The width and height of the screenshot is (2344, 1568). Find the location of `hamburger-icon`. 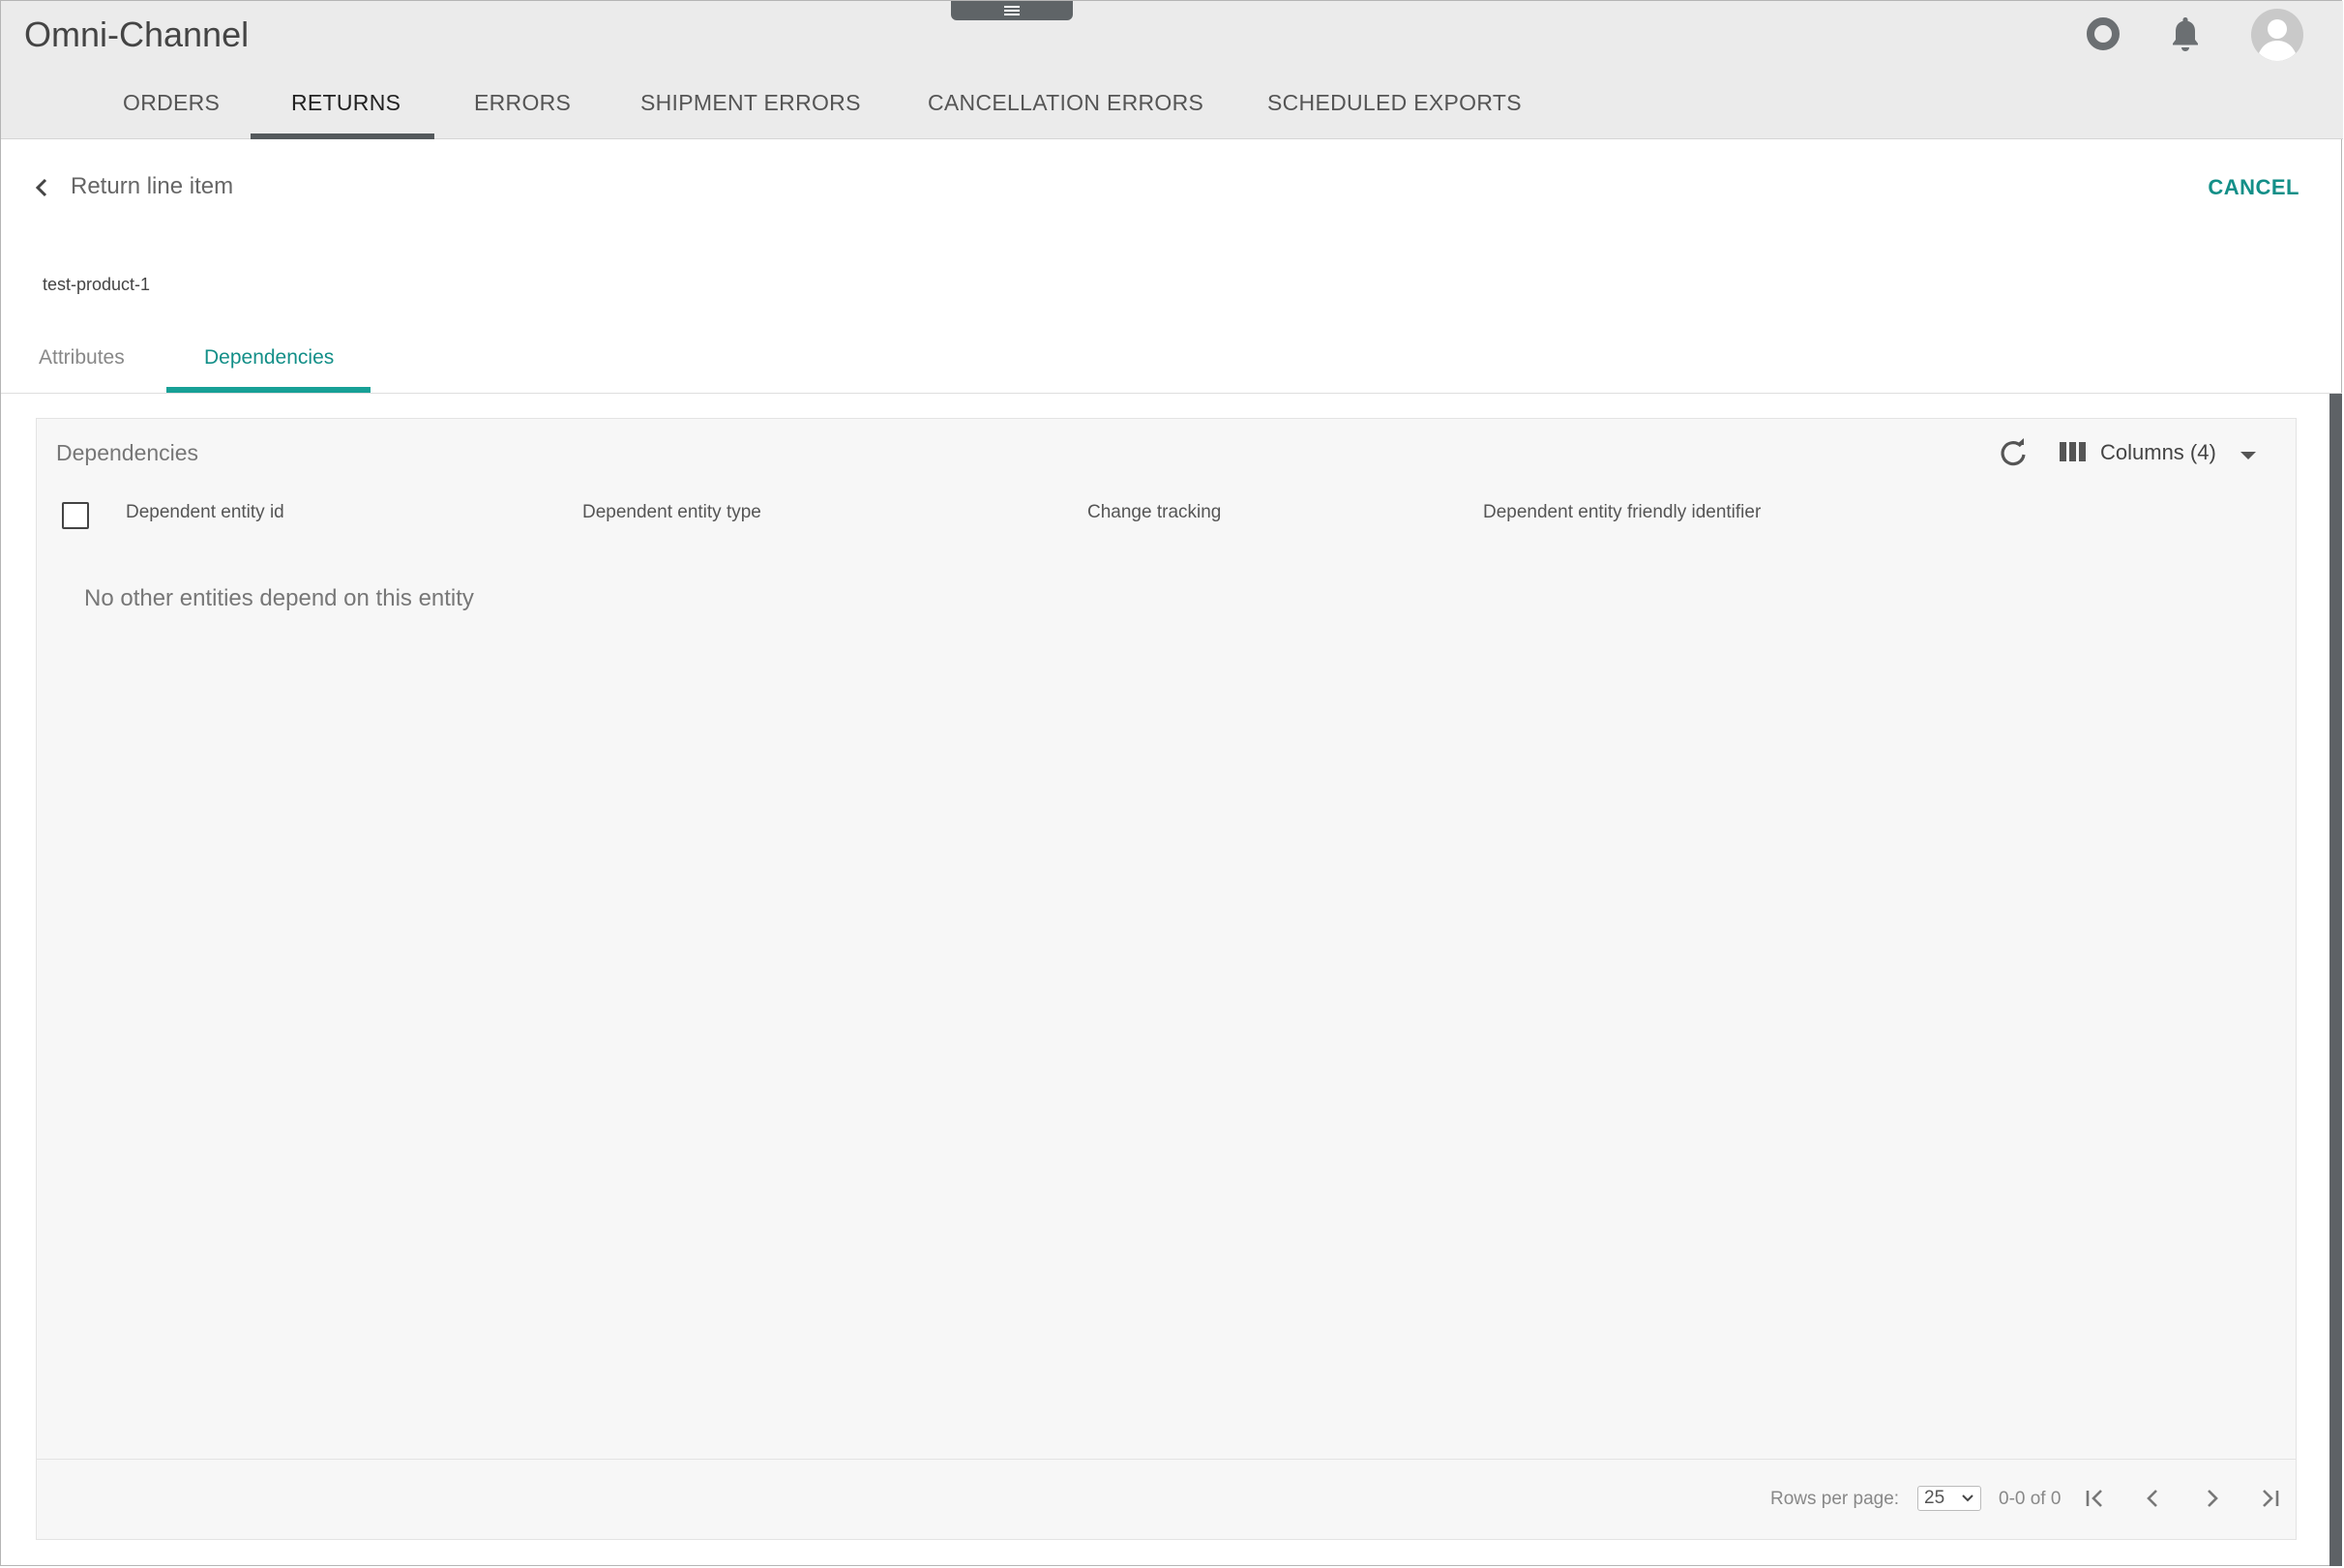

hamburger-icon is located at coordinates (1012, 11).